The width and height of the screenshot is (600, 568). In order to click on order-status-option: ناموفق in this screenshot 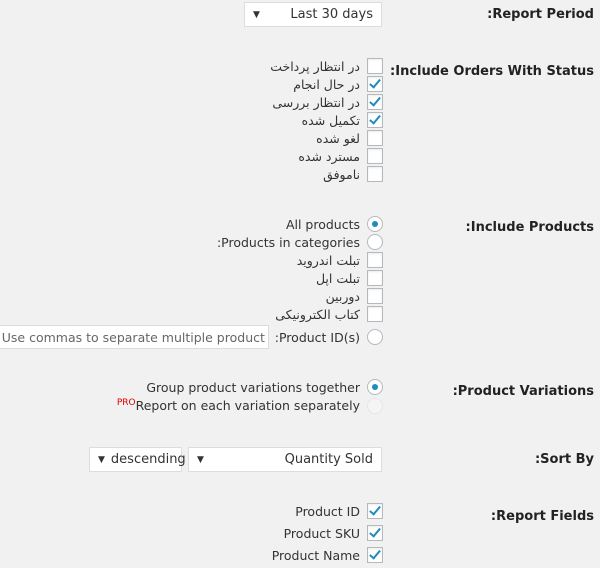, I will do `click(353, 174)`.